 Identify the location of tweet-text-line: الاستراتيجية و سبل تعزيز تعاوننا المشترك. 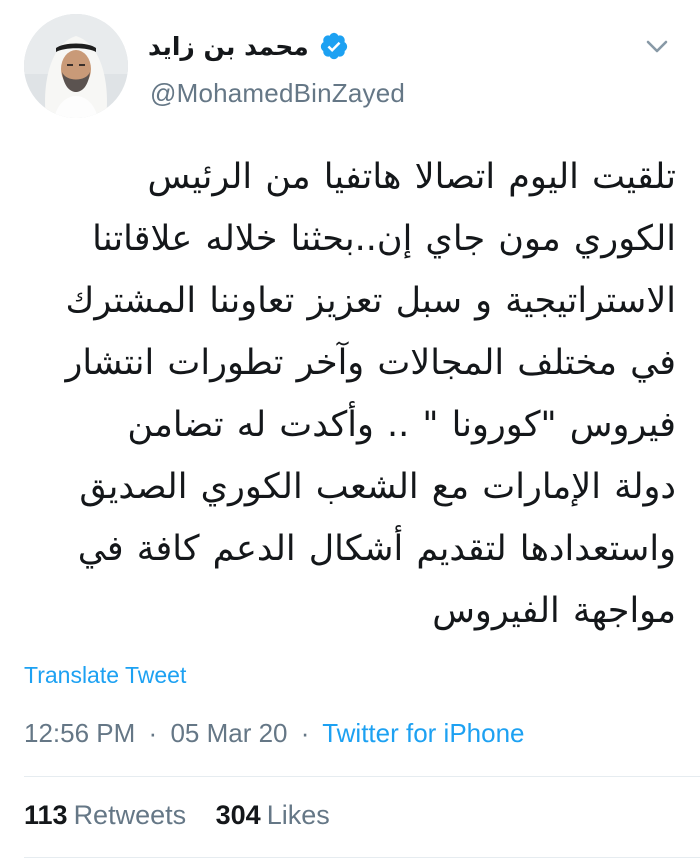
(370, 301).